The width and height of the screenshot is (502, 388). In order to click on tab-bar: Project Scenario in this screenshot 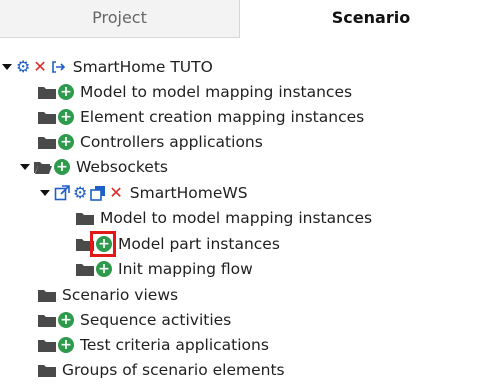, I will do `click(251, 19)`.